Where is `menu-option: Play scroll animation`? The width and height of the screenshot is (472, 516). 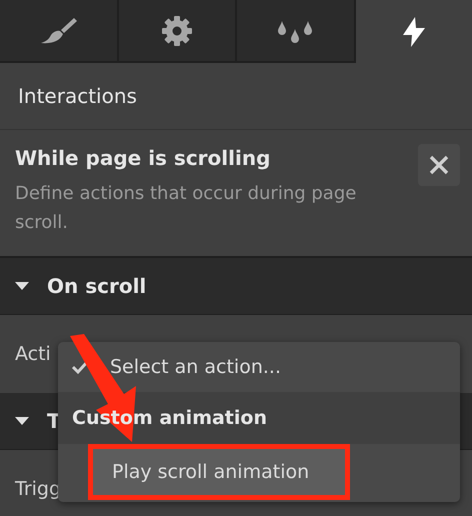 menu-option: Play scroll animation is located at coordinates (219, 472).